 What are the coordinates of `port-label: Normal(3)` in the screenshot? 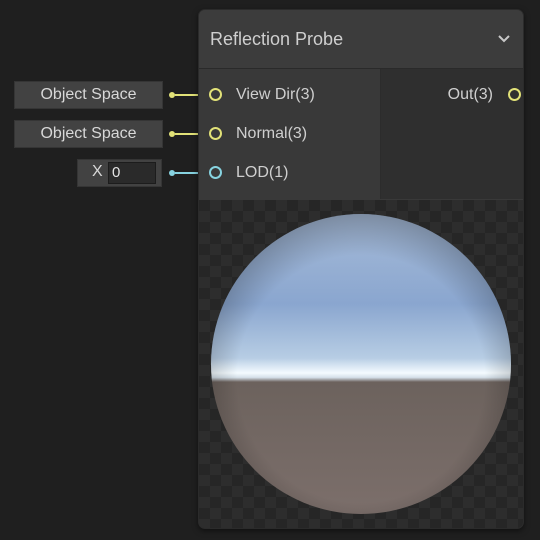 It's located at (272, 133).